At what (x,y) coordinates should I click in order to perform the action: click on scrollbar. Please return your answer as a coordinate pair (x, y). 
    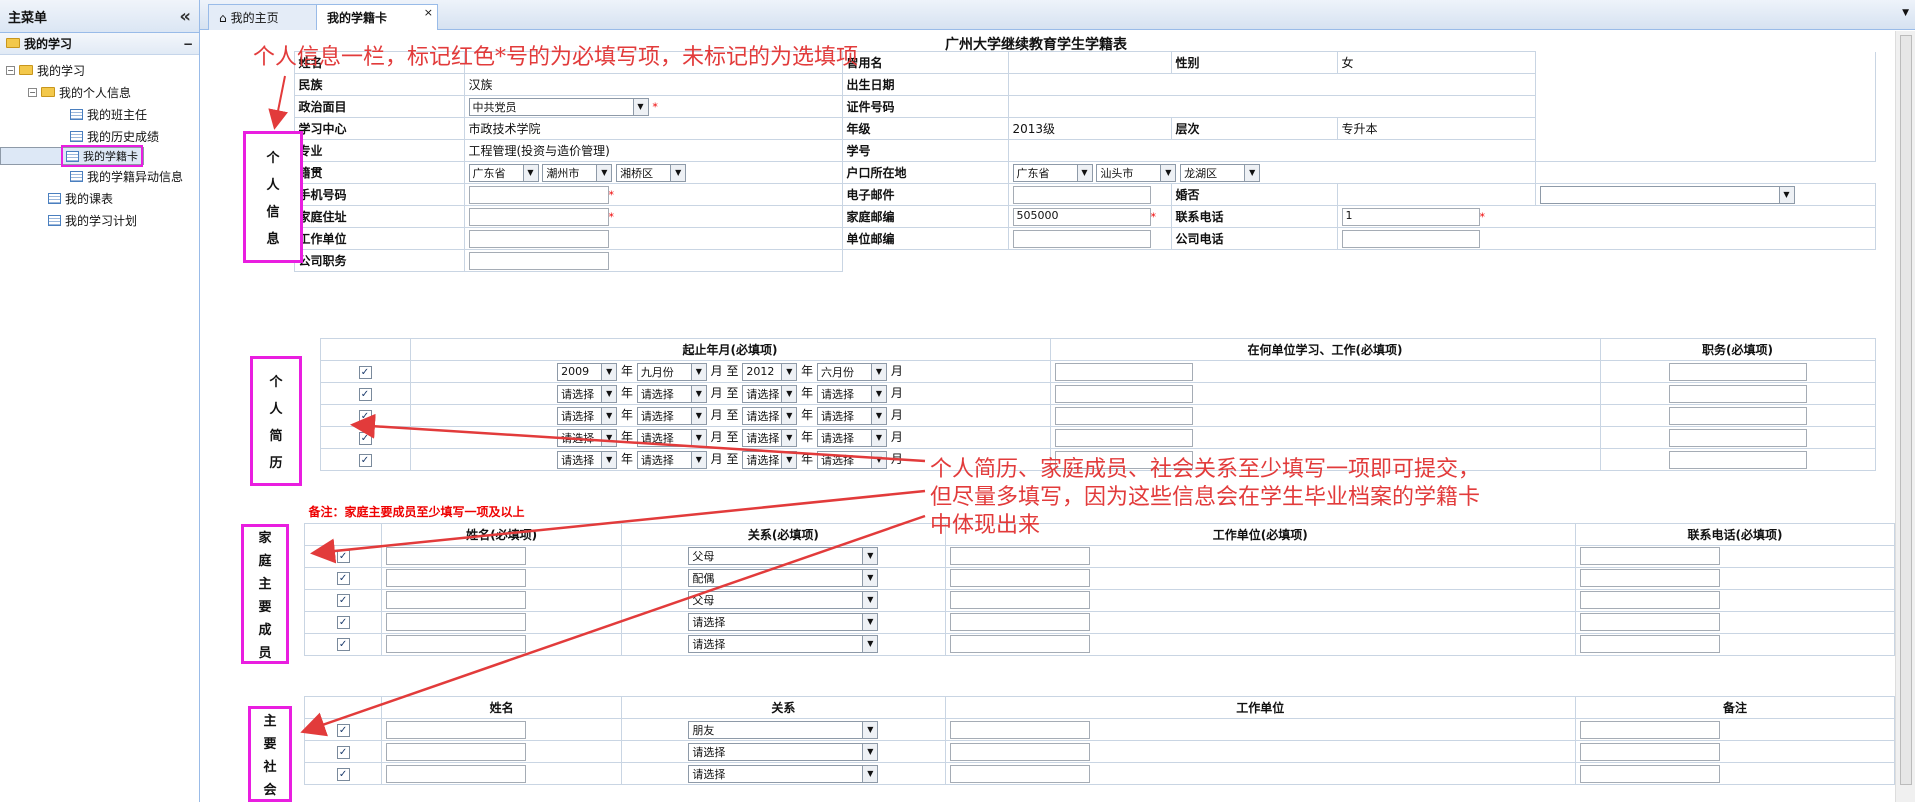
    Looking at the image, I should click on (1905, 416).